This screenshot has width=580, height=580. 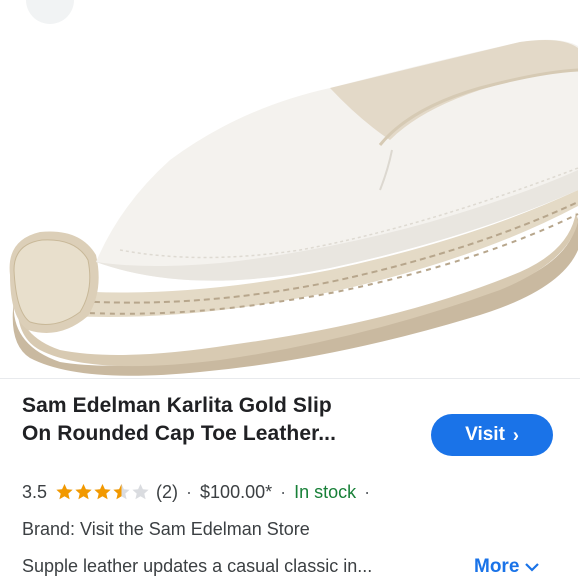 I want to click on visit-button: Visit ›, so click(x=492, y=435).